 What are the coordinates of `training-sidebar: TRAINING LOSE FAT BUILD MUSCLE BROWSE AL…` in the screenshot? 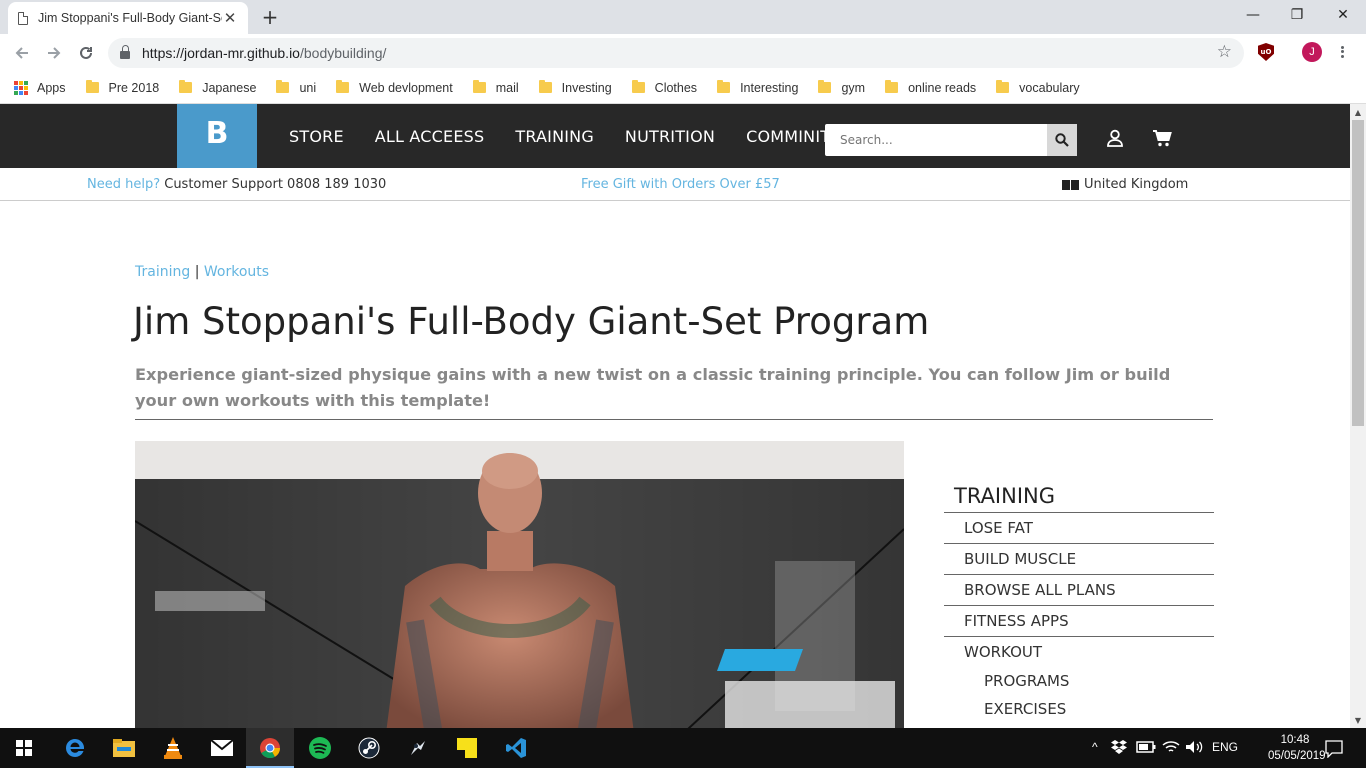 It's located at (1079, 603).